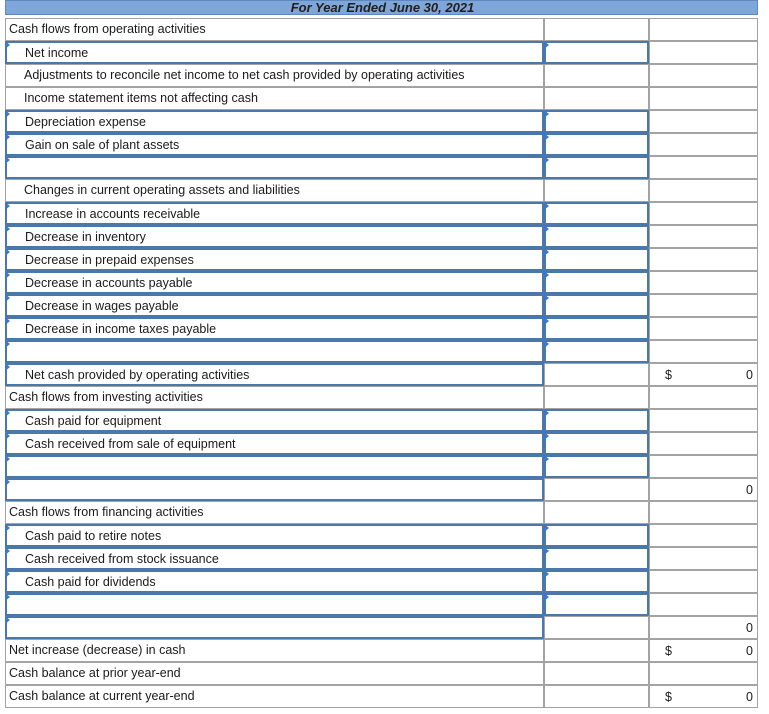 This screenshot has width=769, height=714. I want to click on line-item-text: Cash received from stock issuance, so click(122, 559).